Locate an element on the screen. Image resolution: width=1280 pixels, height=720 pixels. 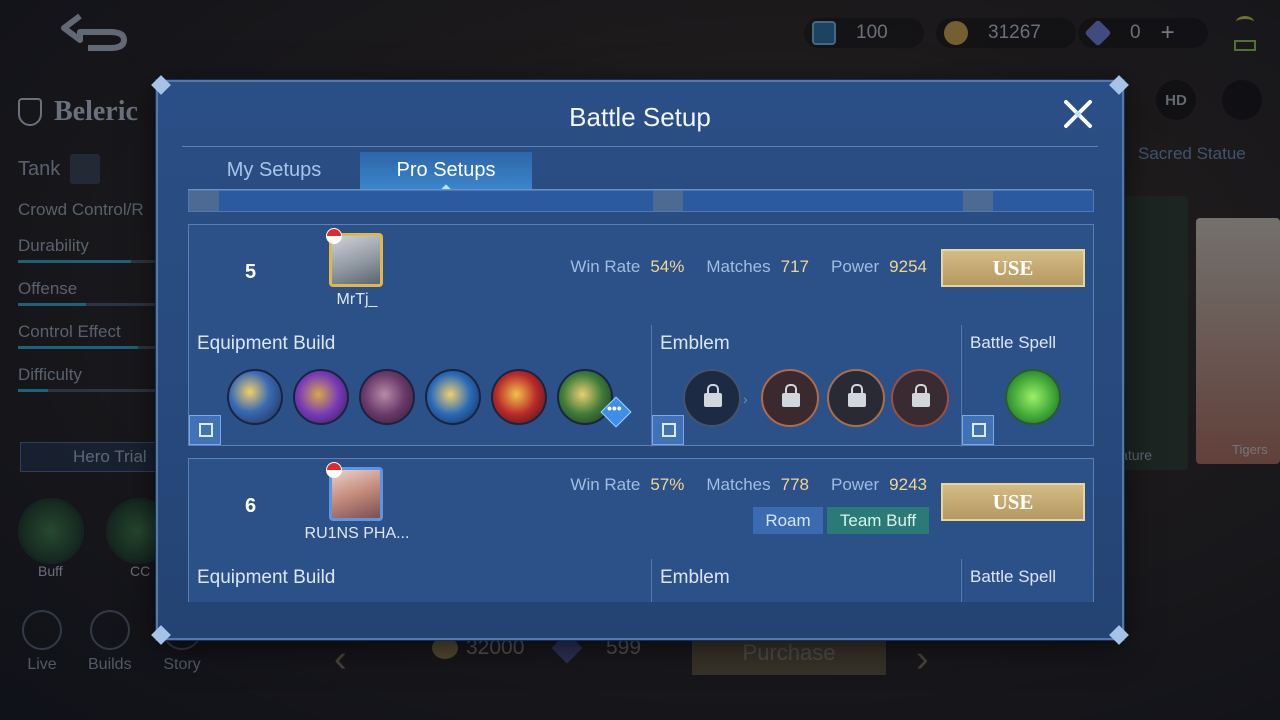
emblem-tier1-icon is located at coordinates (790, 398).